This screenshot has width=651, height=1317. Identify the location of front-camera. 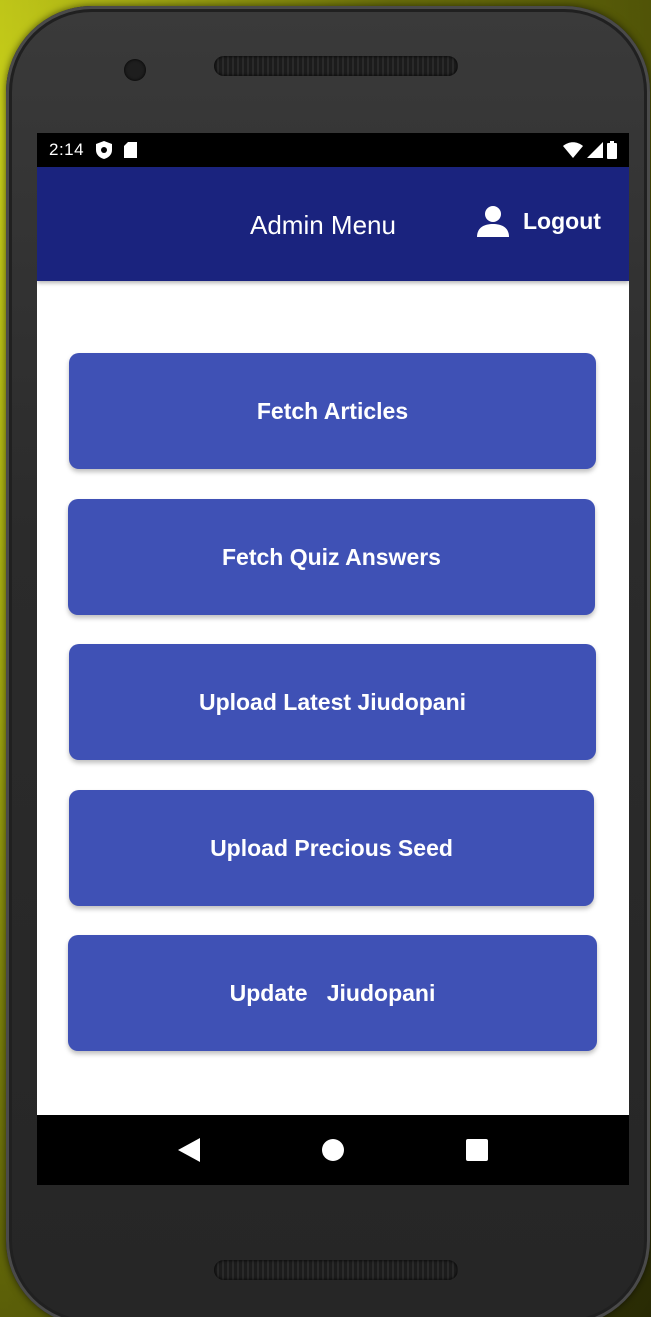
(135, 70).